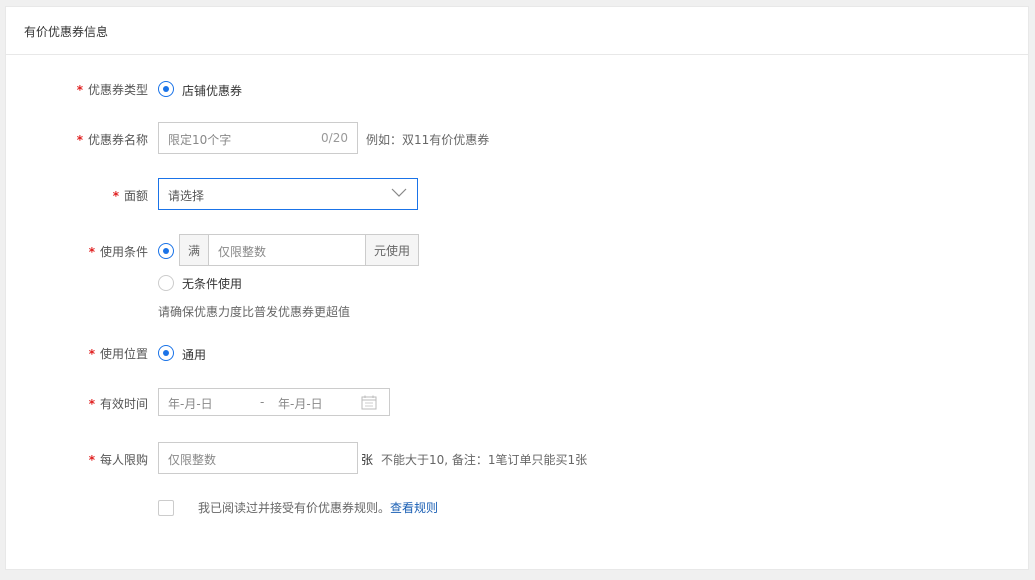 The height and width of the screenshot is (580, 1035). What do you see at coordinates (294, 508) in the screenshot?
I see `agreement-text-body: 我已阅读过并接受有价优惠券规则。` at bounding box center [294, 508].